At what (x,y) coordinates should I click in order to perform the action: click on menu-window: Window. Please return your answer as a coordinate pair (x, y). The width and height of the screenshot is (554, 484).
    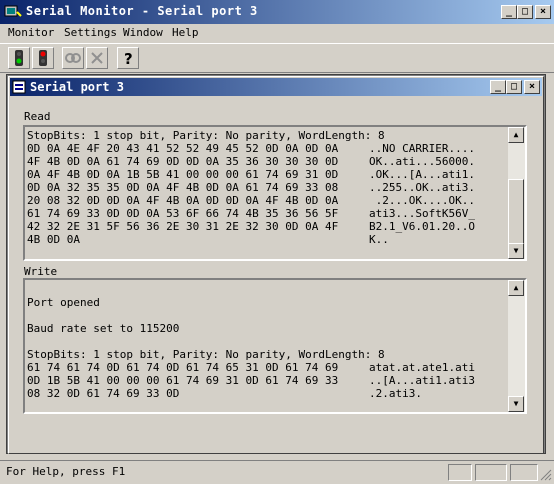
    Looking at the image, I should click on (143, 32).